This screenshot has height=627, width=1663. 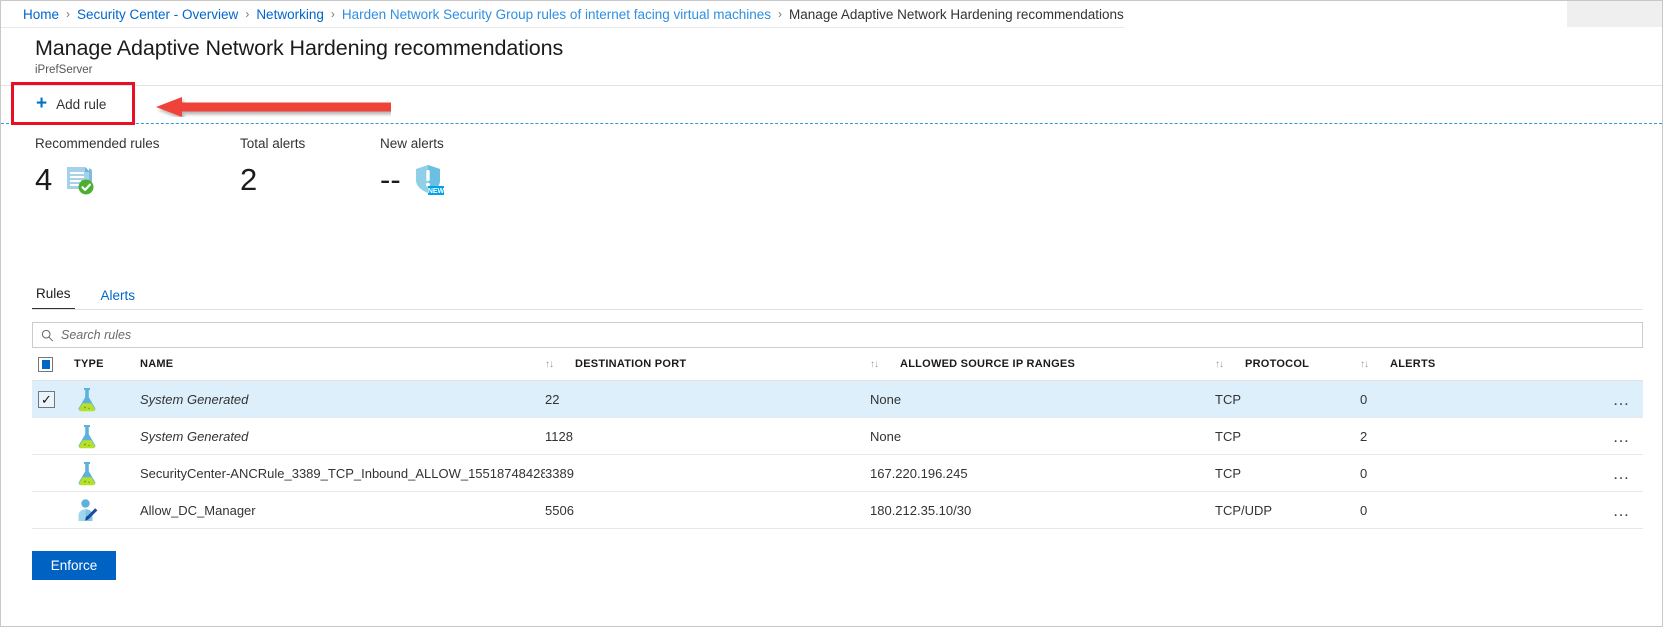 I want to click on metric-recommended-rules: Recommended rules 4, so click(x=137, y=189).